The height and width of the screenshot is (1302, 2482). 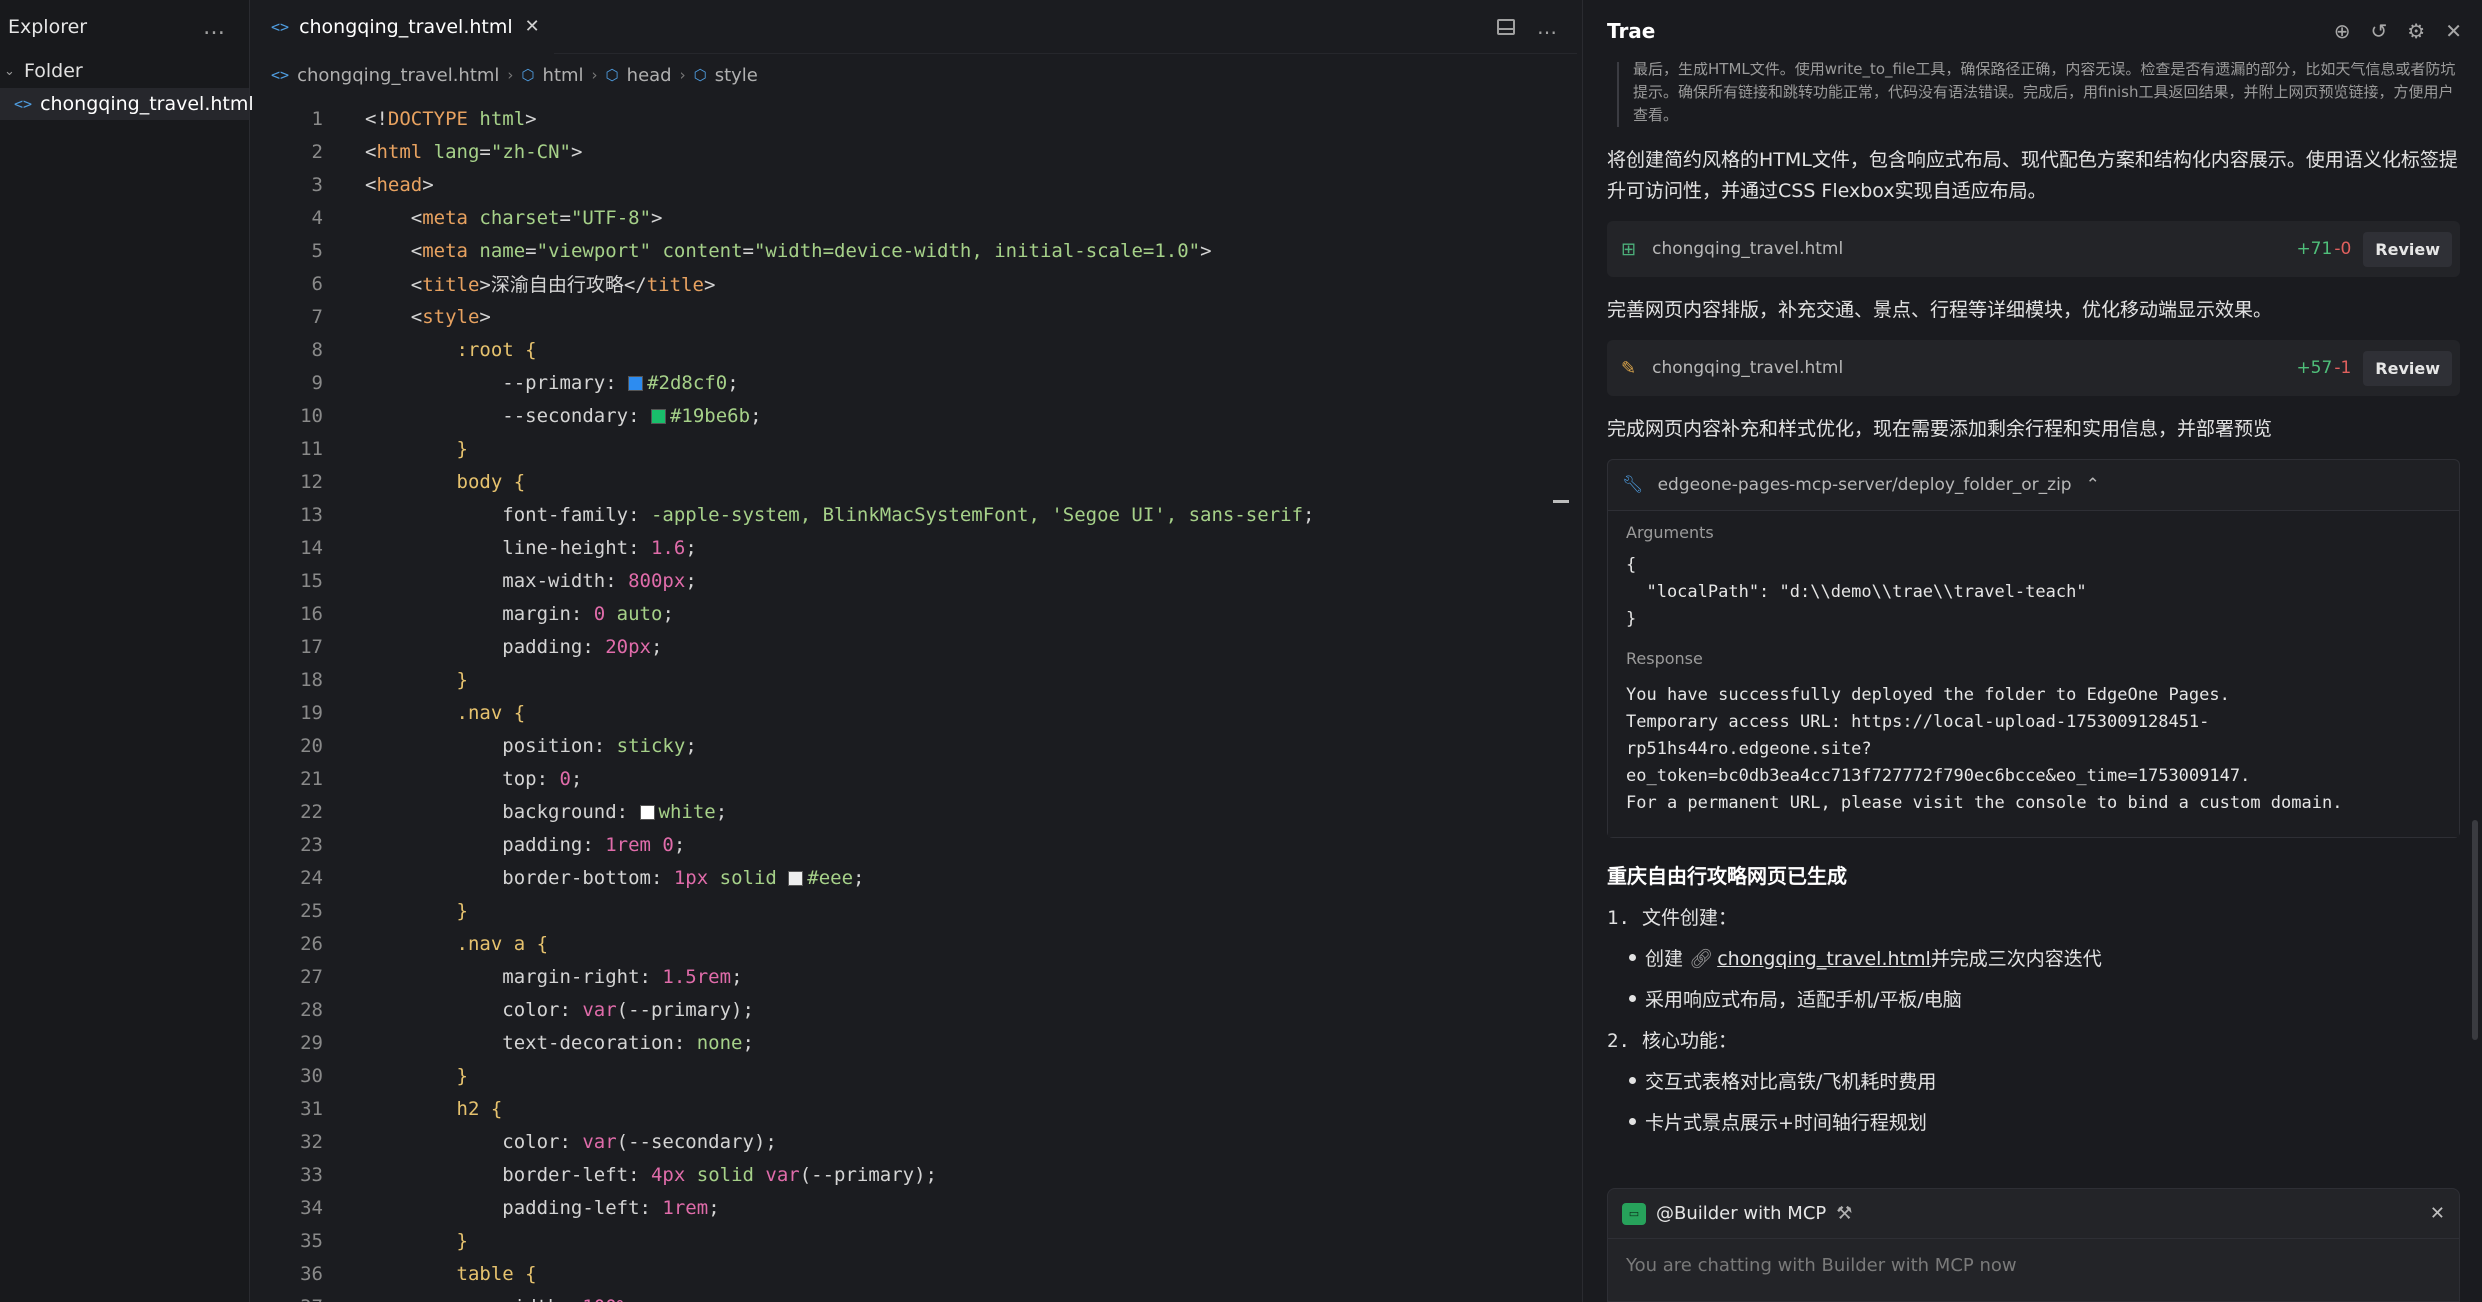 What do you see at coordinates (2033, 1265) in the screenshot?
I see `chat-input` at bounding box center [2033, 1265].